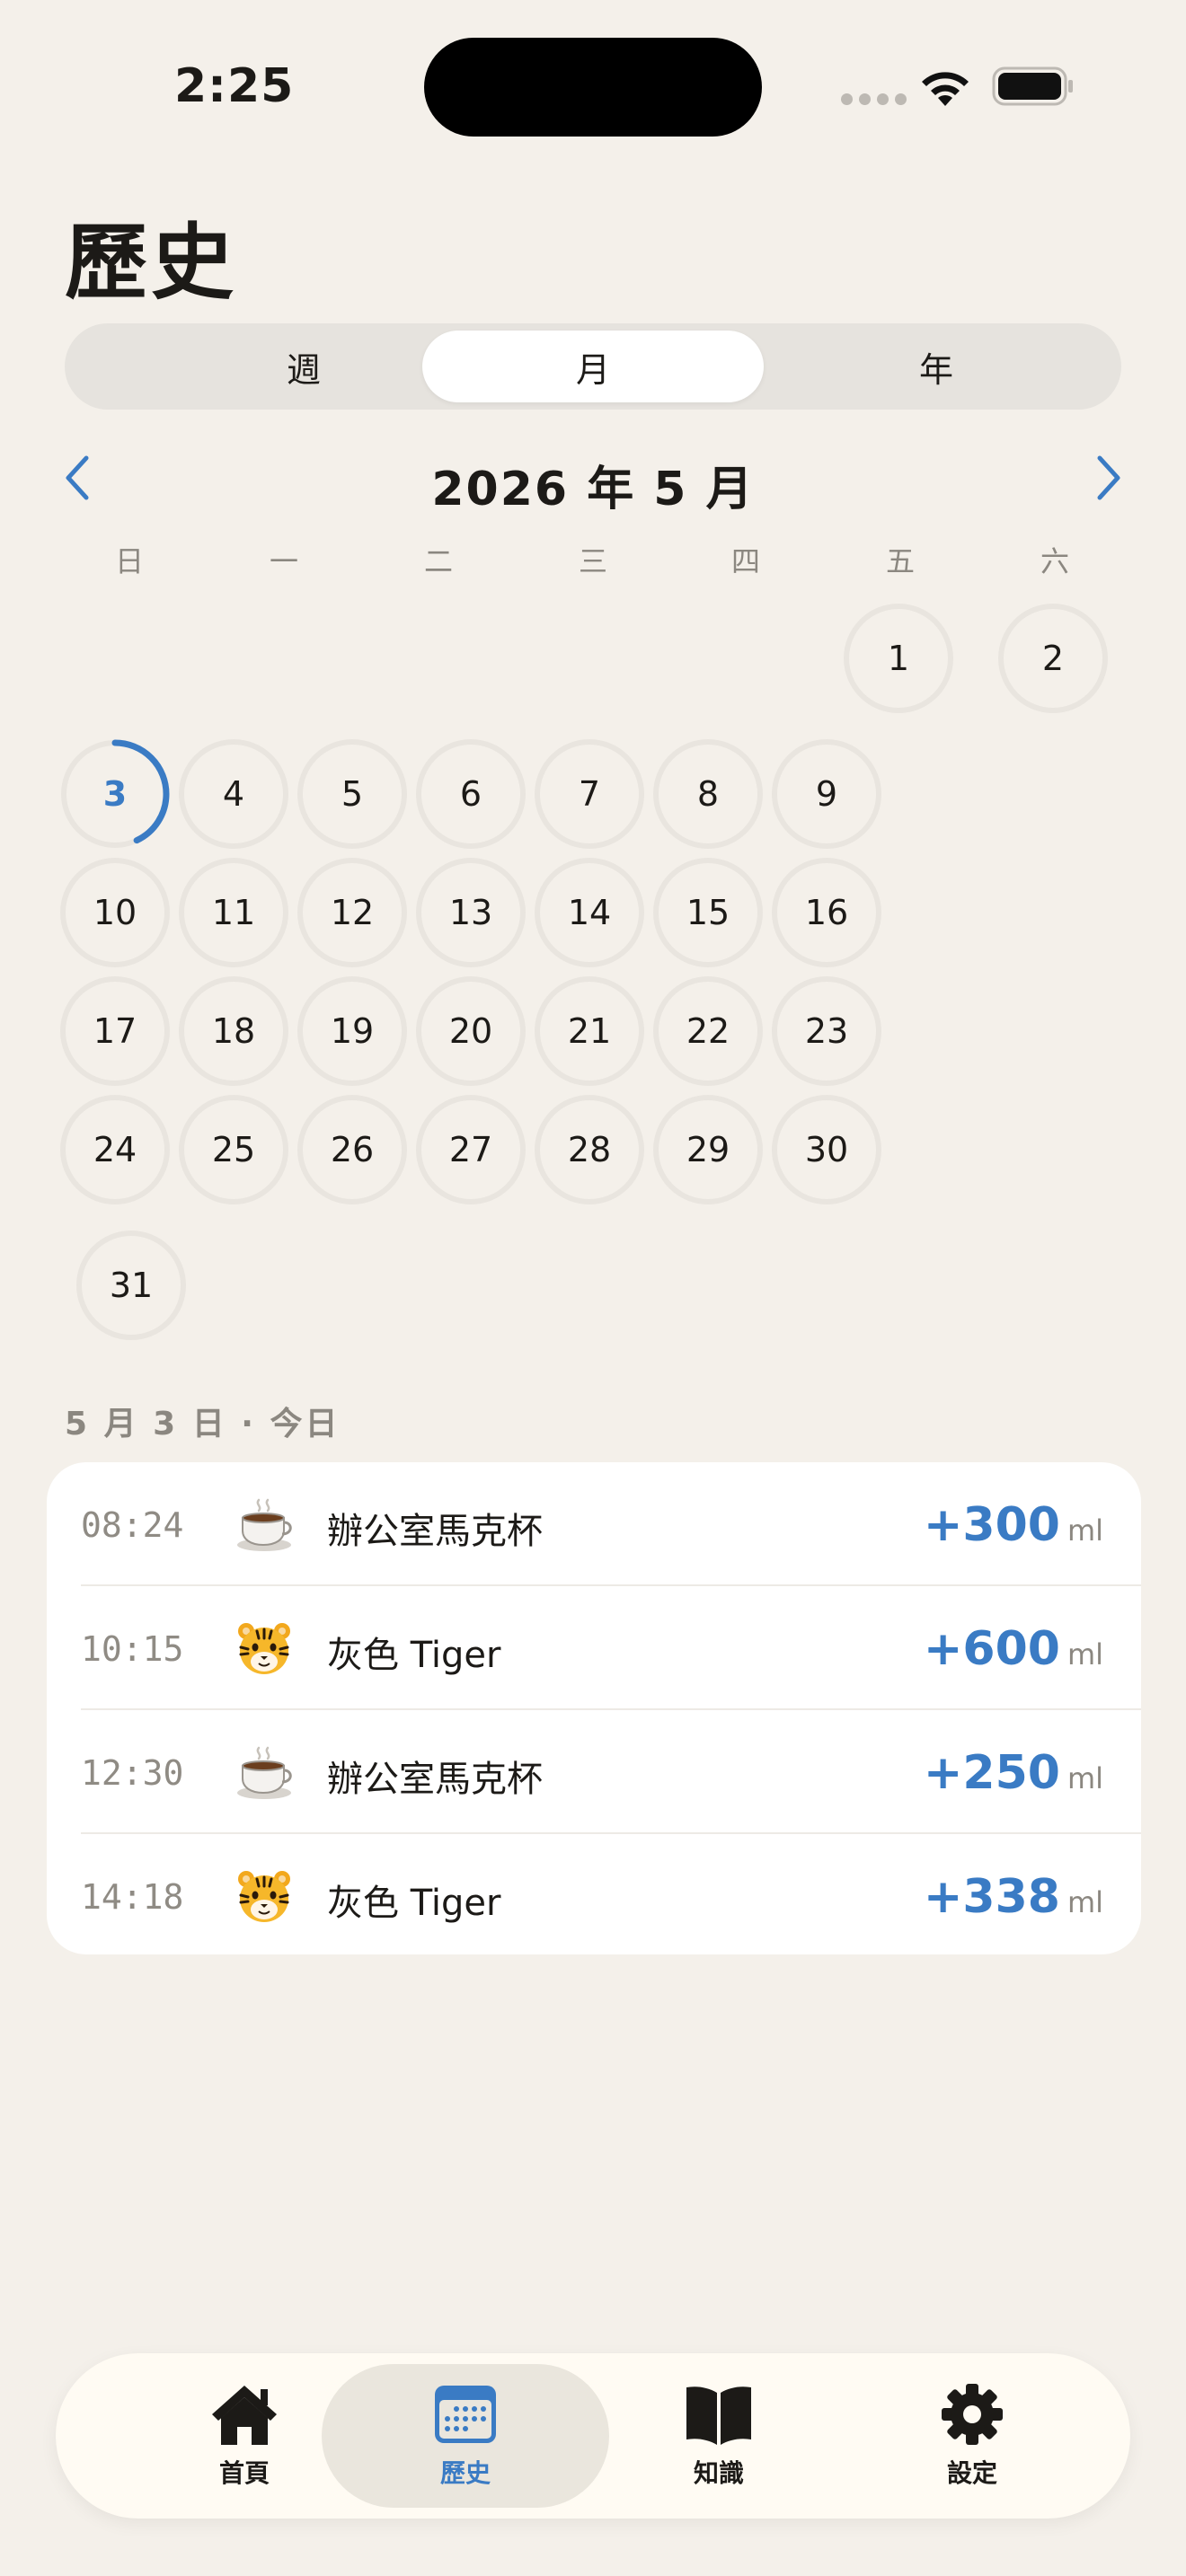 The height and width of the screenshot is (2576, 1186). I want to click on tab-history: 歷史, so click(465, 2436).